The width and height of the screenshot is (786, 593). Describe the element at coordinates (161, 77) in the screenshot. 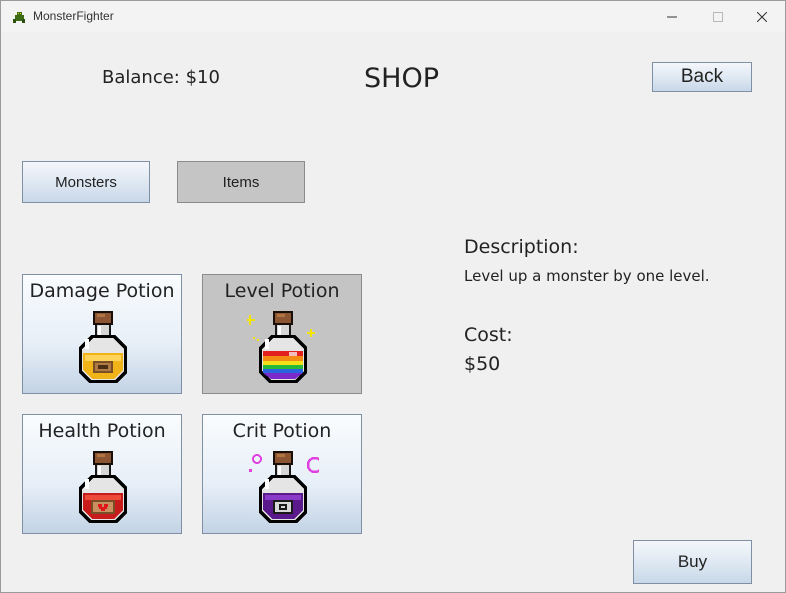

I see `balance-label: Balance: $10` at that location.